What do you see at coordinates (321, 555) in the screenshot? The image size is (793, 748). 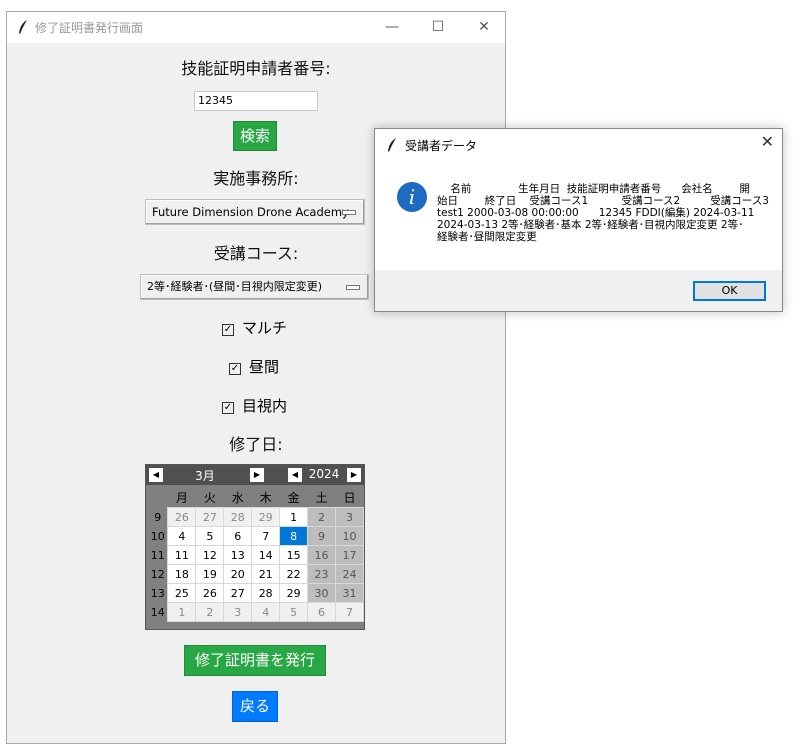 I see `calendar-day: 16` at bounding box center [321, 555].